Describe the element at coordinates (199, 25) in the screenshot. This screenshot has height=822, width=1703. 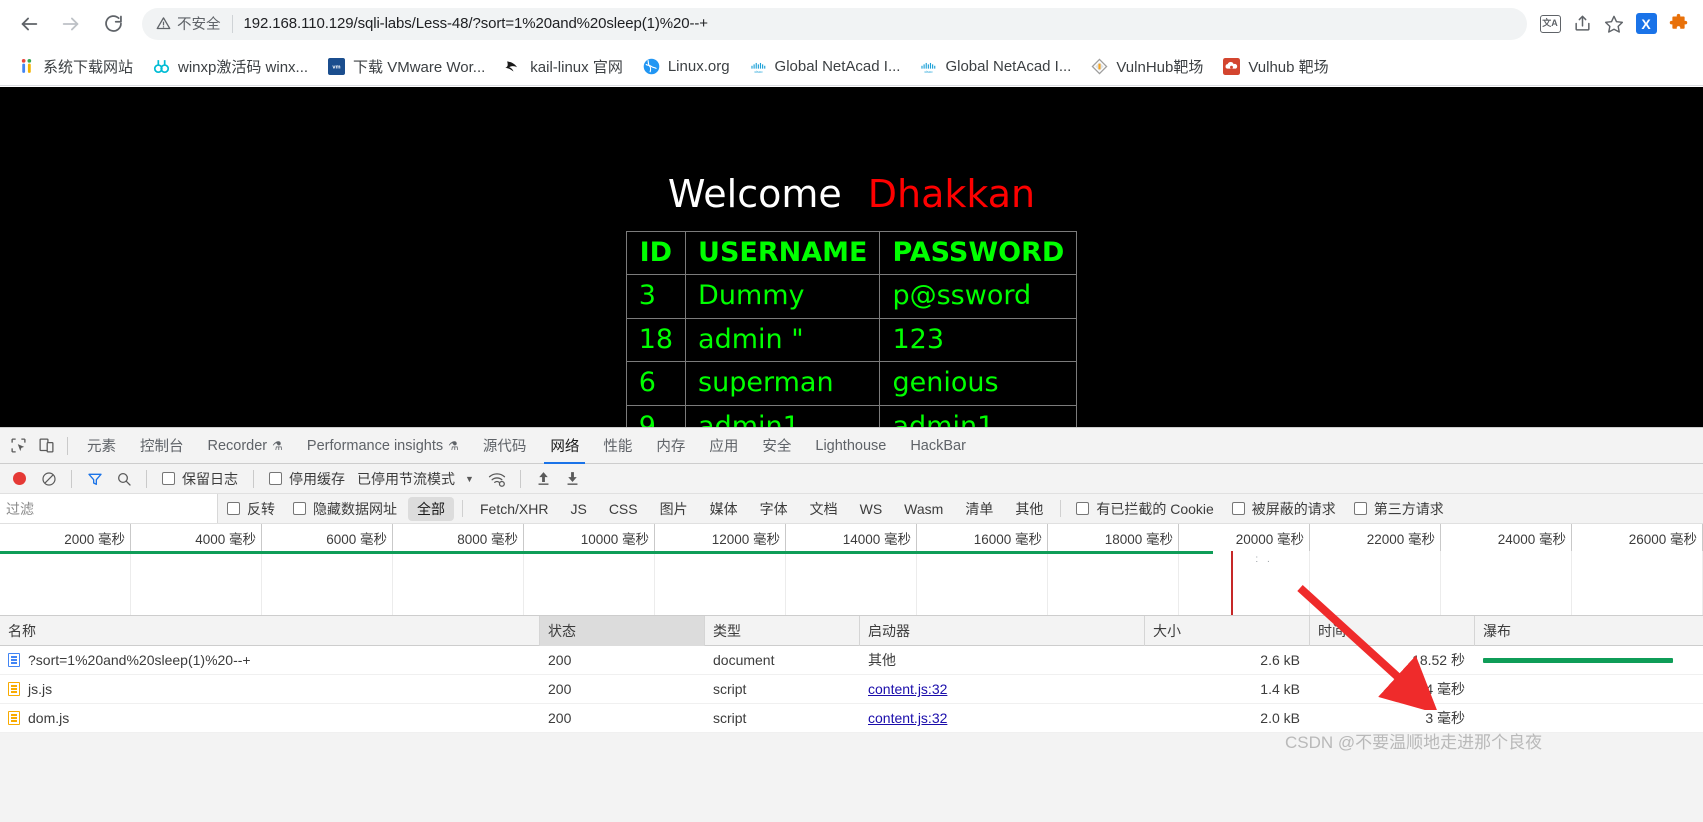
I see `security-label: 不安全` at that location.